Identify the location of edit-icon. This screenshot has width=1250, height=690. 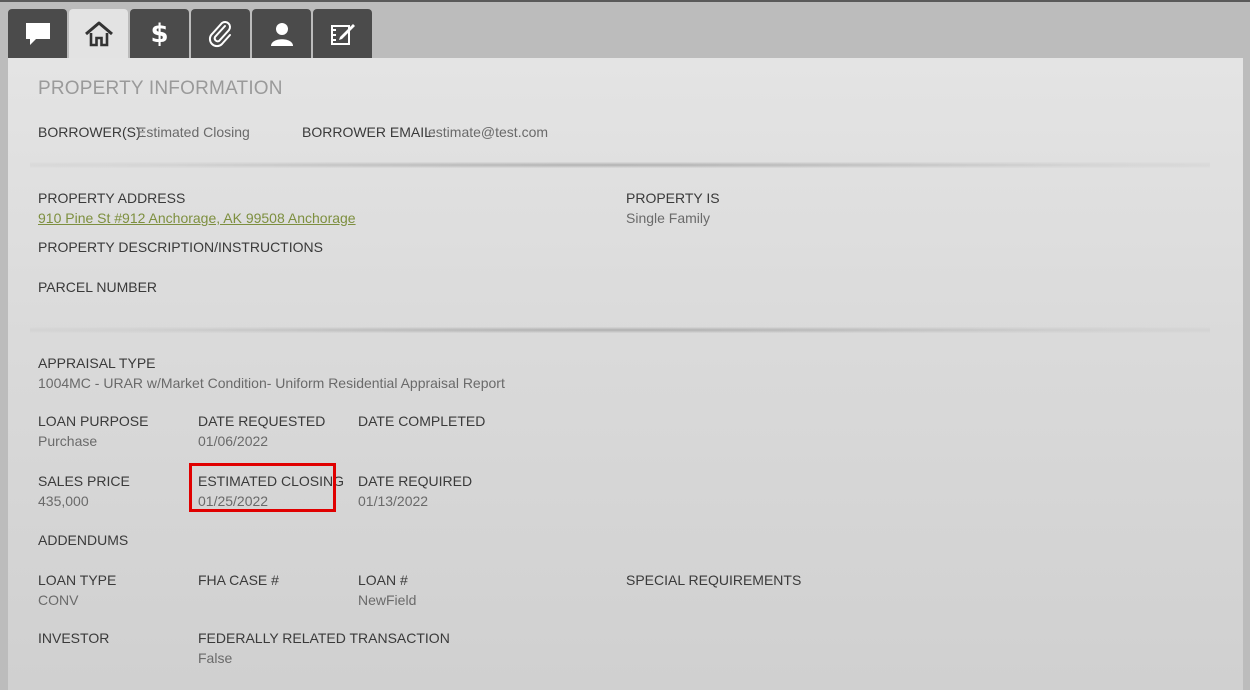
(343, 34).